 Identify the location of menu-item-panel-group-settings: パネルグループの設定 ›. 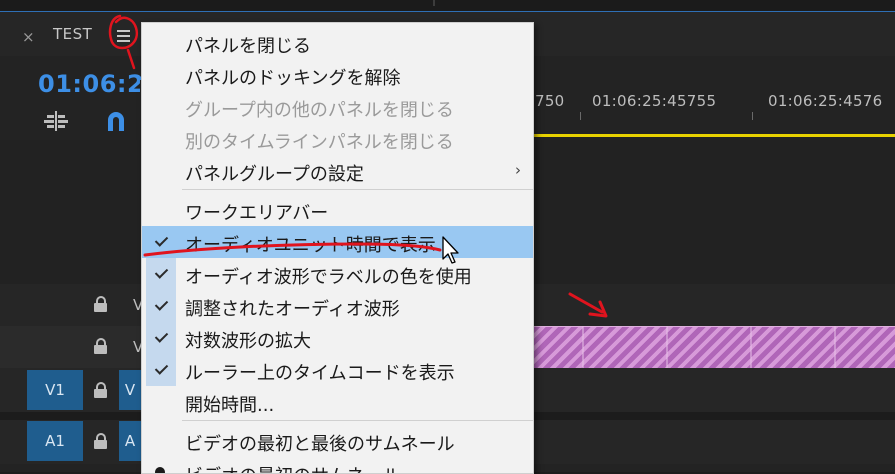
(337, 171).